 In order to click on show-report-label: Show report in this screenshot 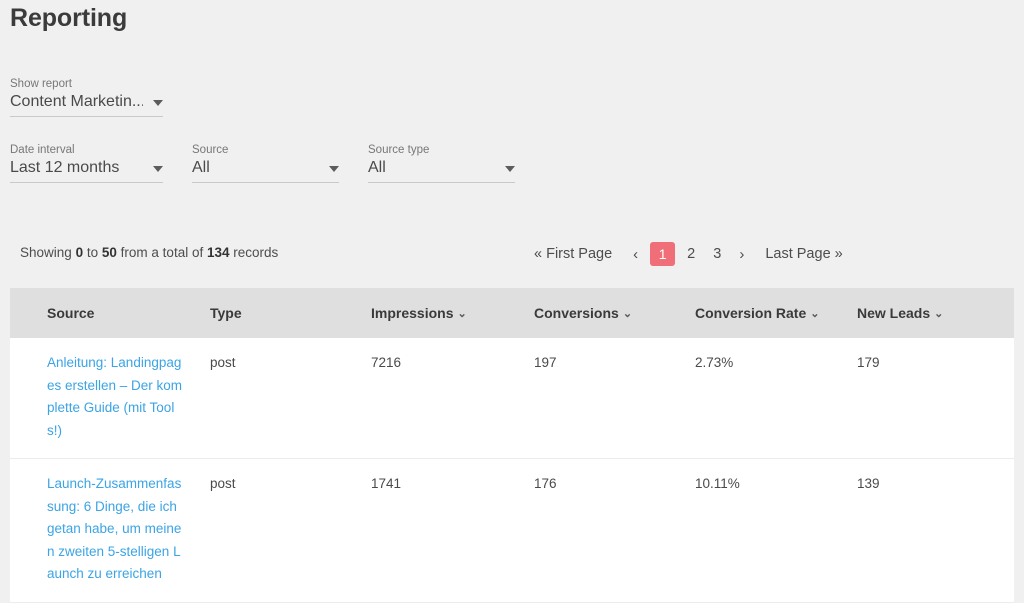, I will do `click(41, 84)`.